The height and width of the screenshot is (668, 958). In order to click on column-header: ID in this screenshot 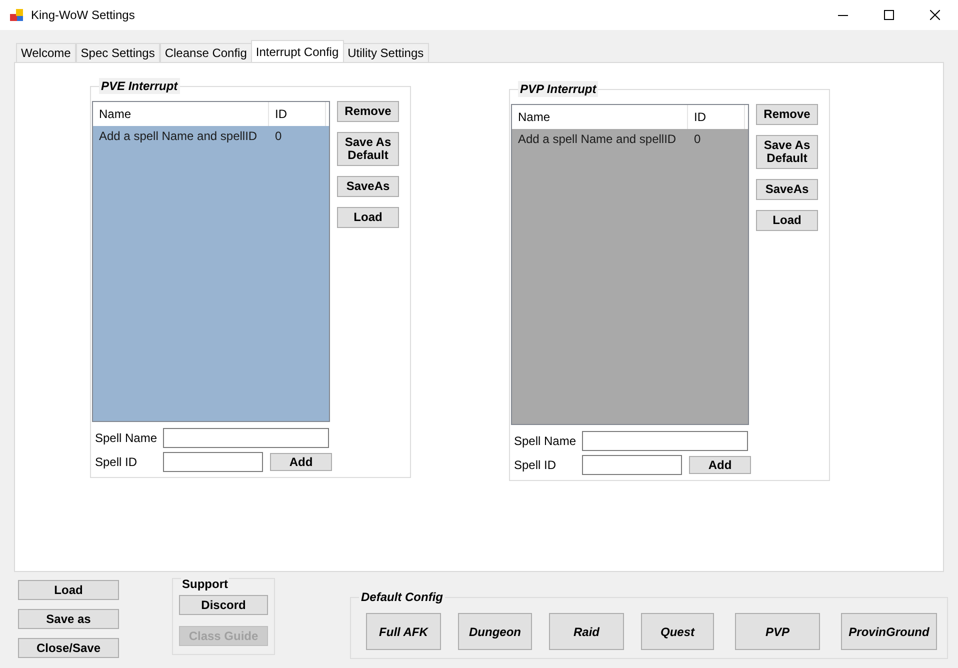, I will do `click(297, 114)`.